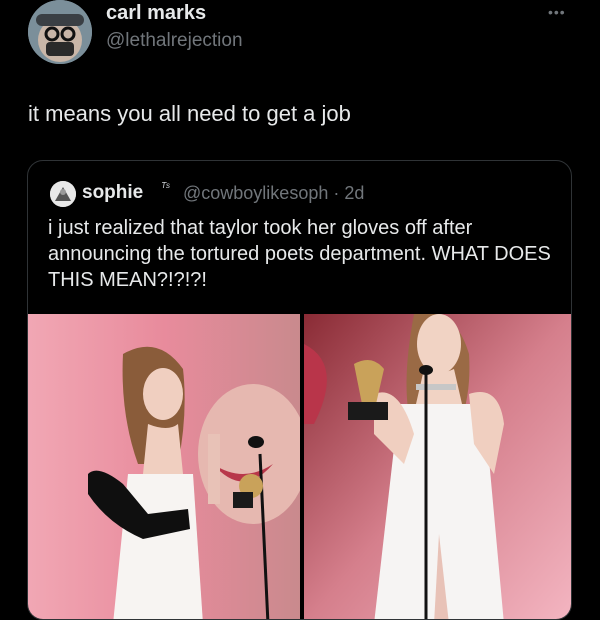 The height and width of the screenshot is (620, 600). I want to click on tweet-text: it means you all need to get a job, so click(189, 113).